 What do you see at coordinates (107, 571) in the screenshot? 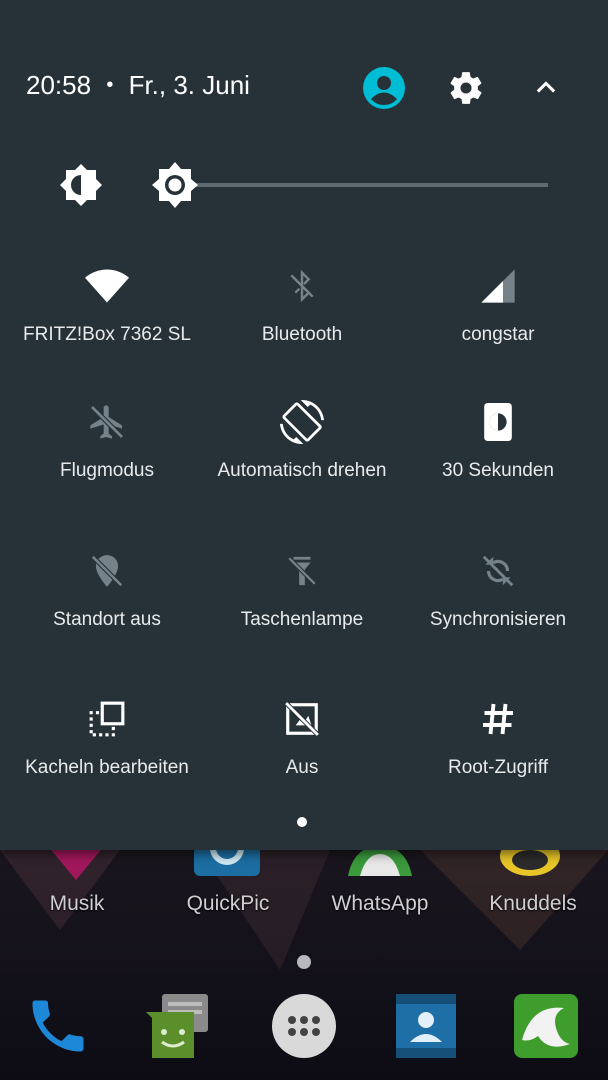
I see `location-off-icon` at bounding box center [107, 571].